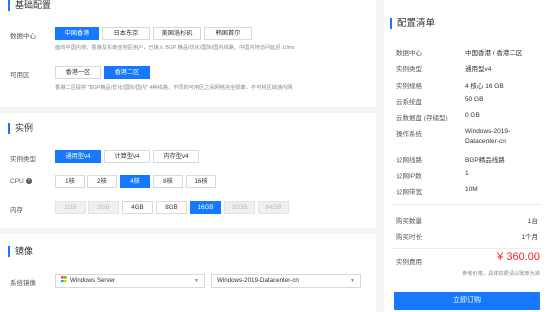  What do you see at coordinates (409, 160) in the screenshot?
I see `summary-key: 公网线路` at bounding box center [409, 160].